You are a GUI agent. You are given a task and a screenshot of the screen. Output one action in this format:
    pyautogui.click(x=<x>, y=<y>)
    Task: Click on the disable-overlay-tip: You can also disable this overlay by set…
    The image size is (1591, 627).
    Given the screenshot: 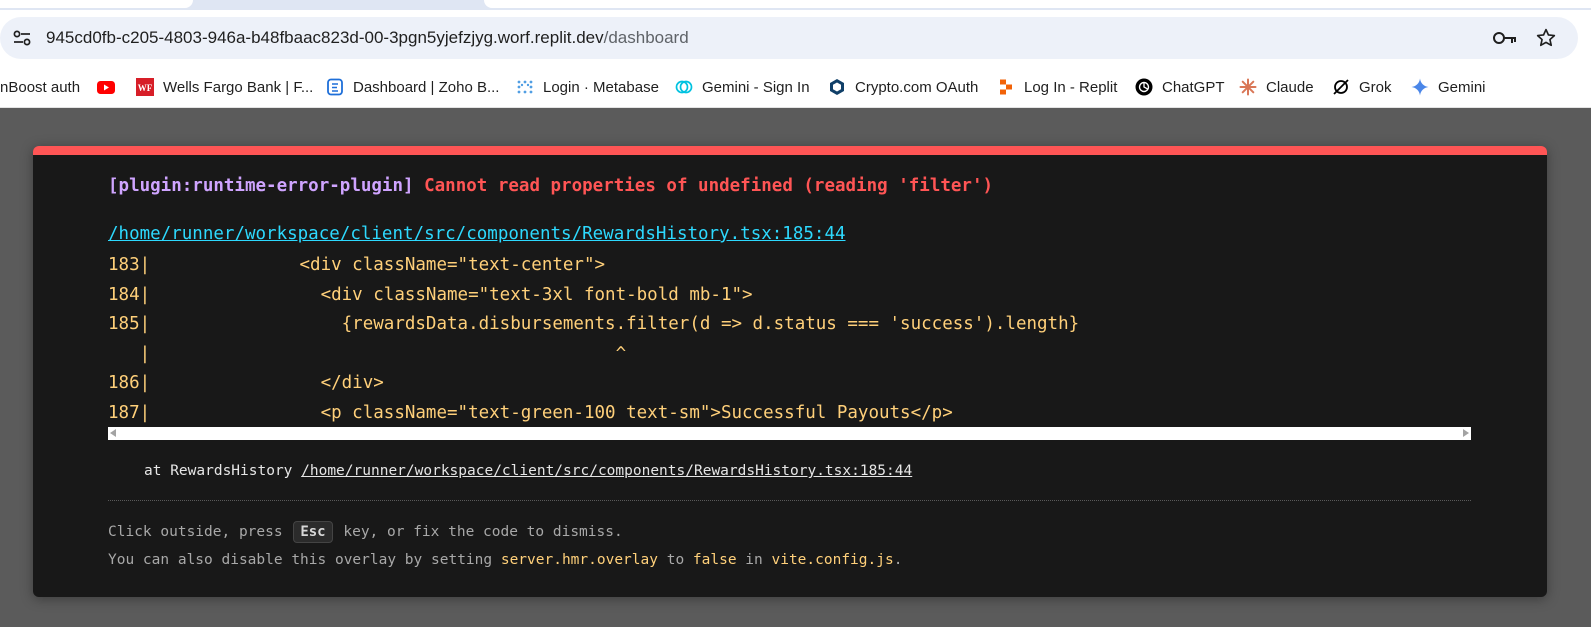 What is the action you would take?
    pyautogui.click(x=505, y=560)
    